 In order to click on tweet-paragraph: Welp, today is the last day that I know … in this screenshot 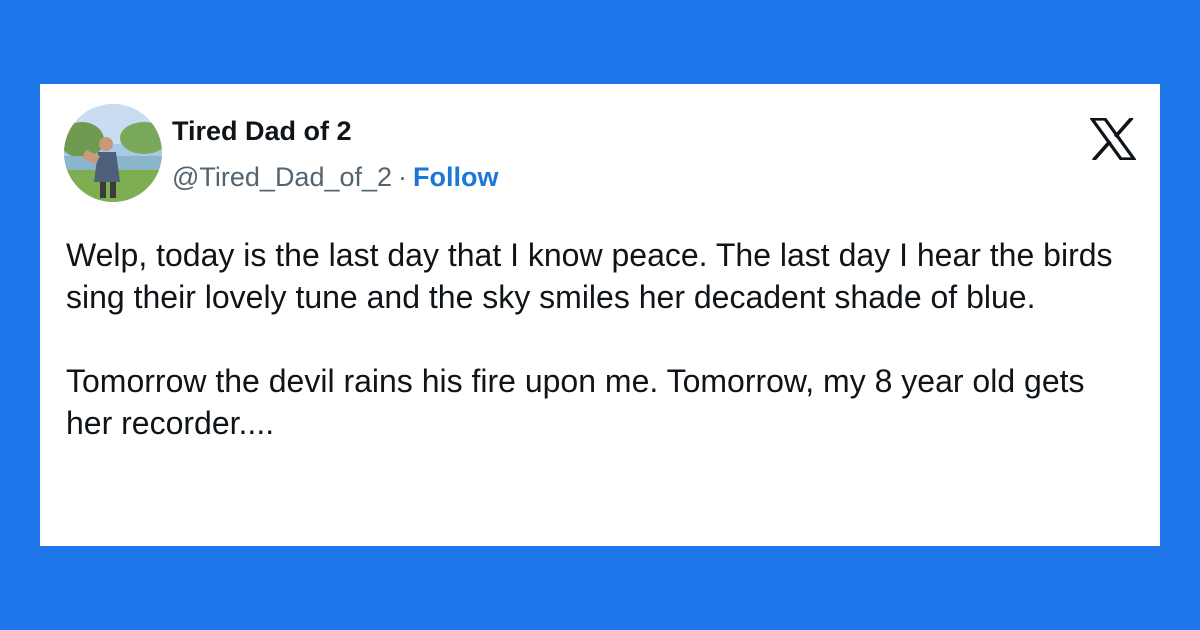, I will do `click(589, 276)`.